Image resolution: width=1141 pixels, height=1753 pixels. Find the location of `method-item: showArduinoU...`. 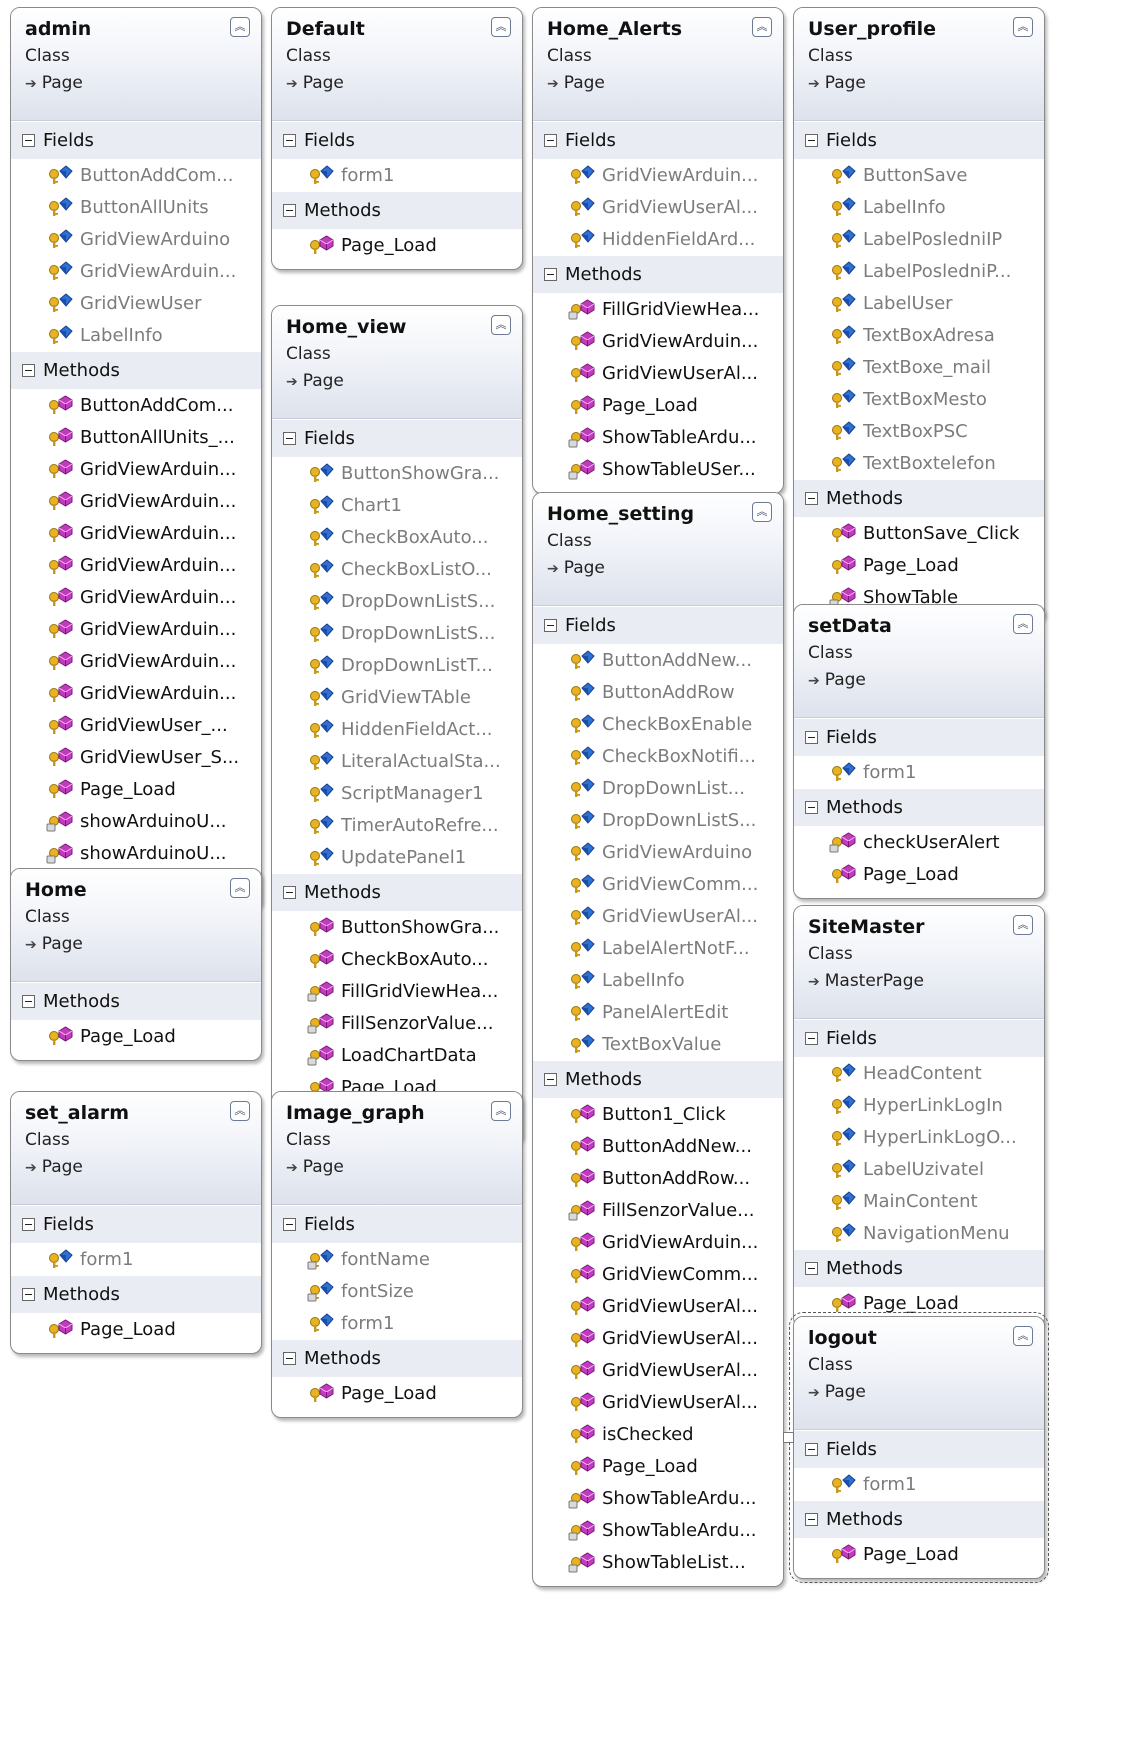

method-item: showArduinoU... is located at coordinates (136, 853).